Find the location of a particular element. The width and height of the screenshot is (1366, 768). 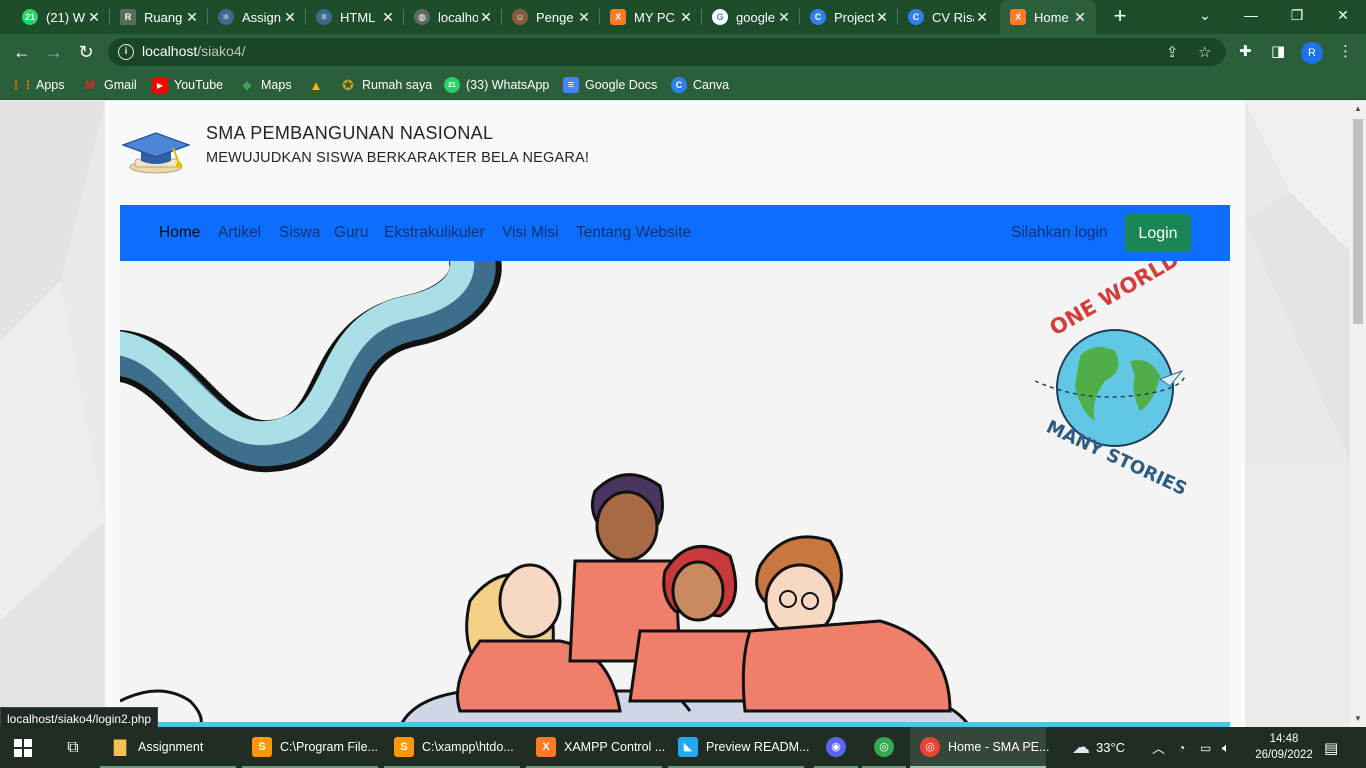

bookmark-label: Maps is located at coordinates (276, 85).